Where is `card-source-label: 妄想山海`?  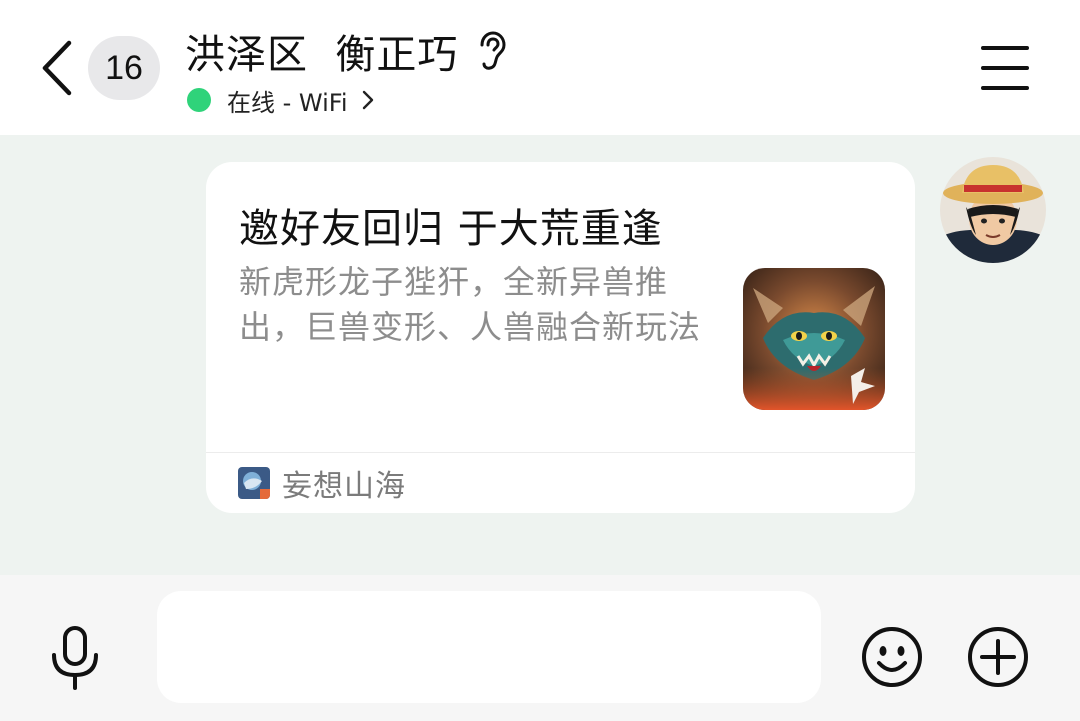 card-source-label: 妄想山海 is located at coordinates (344, 486).